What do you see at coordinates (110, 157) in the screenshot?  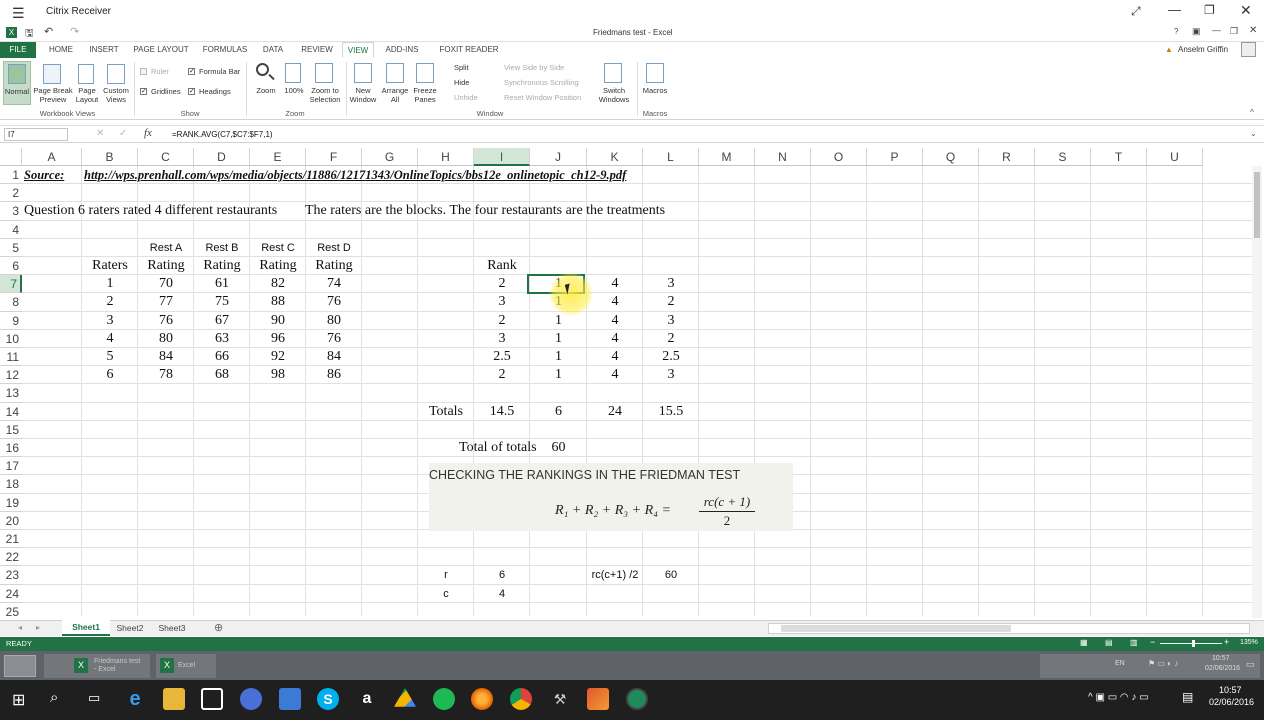 I see `column-header-b: B` at bounding box center [110, 157].